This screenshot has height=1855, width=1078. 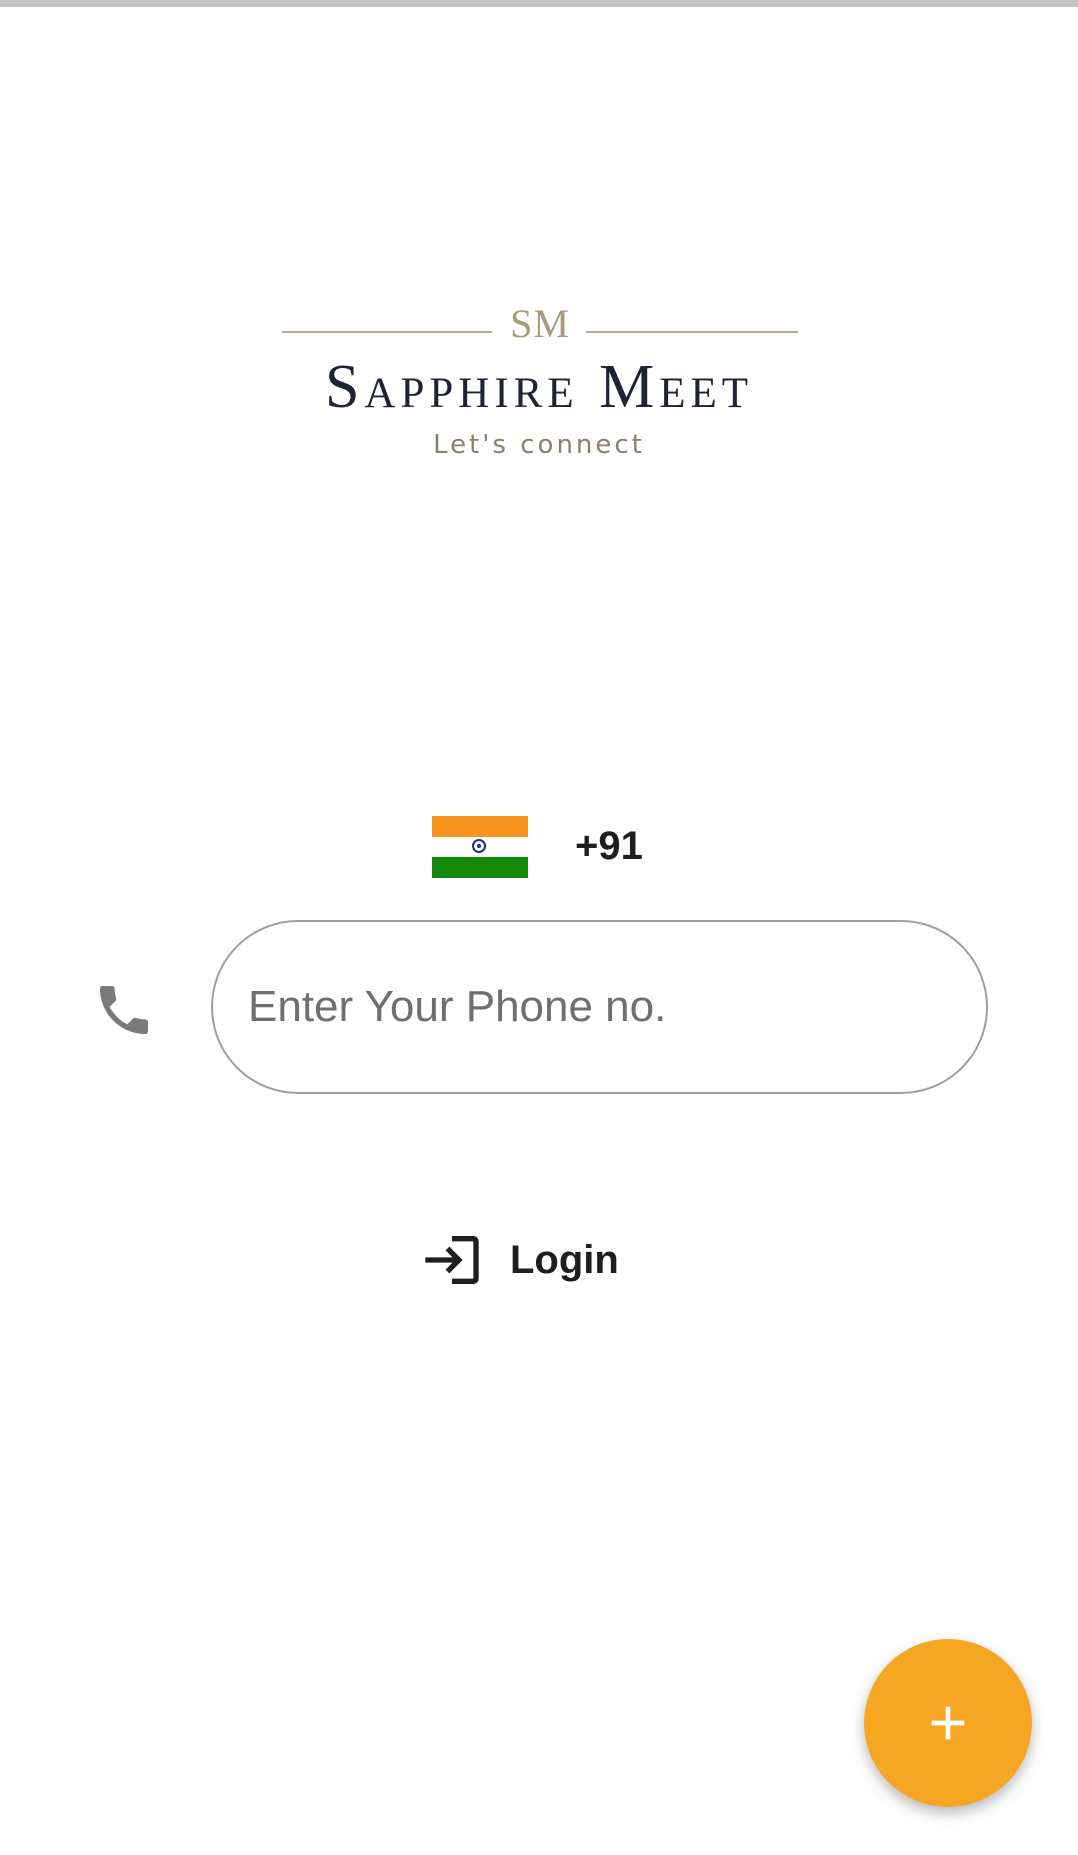 I want to click on phone-field, so click(x=599, y=1007).